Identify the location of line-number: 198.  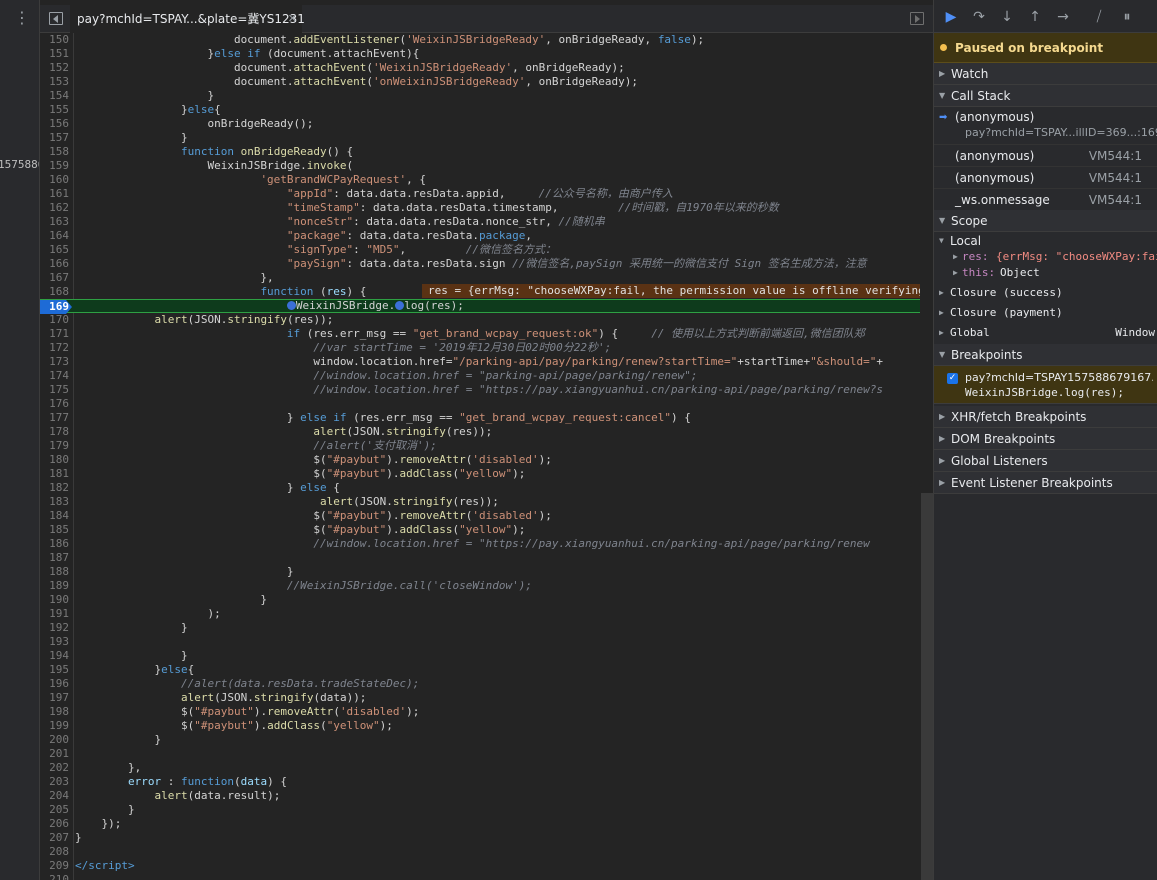
(54, 712).